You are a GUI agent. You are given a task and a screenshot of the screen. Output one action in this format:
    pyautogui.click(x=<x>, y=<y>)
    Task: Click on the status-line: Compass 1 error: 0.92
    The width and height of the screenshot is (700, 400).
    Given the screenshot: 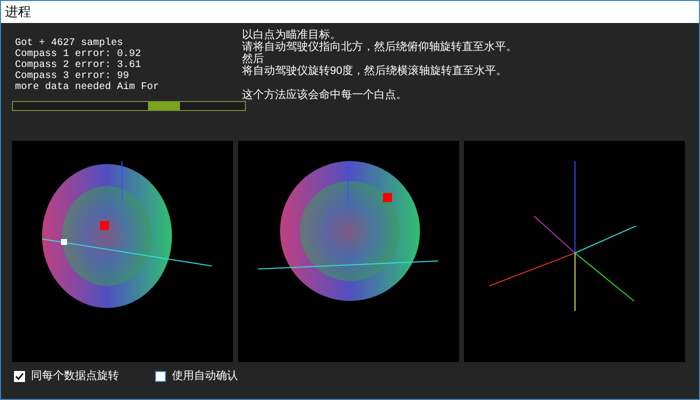 What is the action you would take?
    pyautogui.click(x=78, y=55)
    